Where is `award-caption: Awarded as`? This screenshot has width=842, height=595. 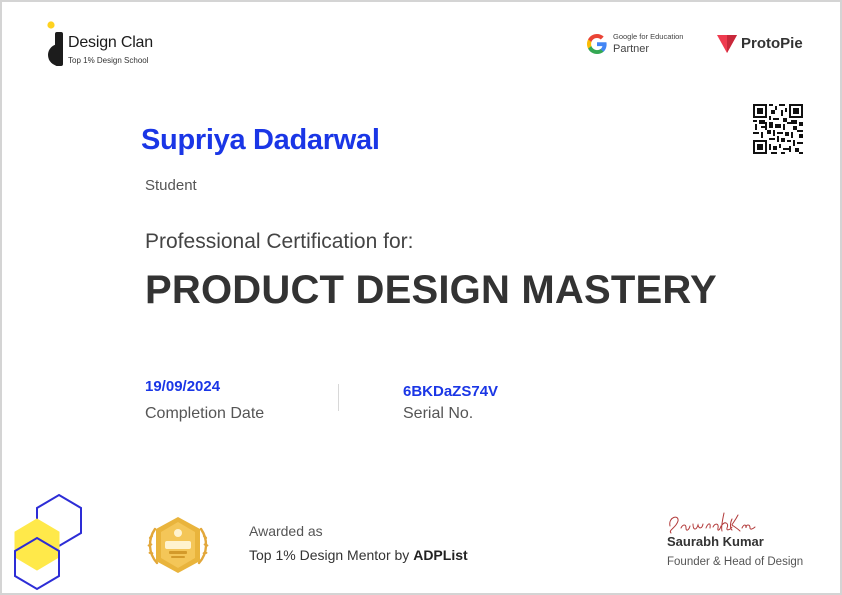 award-caption: Awarded as is located at coordinates (286, 531).